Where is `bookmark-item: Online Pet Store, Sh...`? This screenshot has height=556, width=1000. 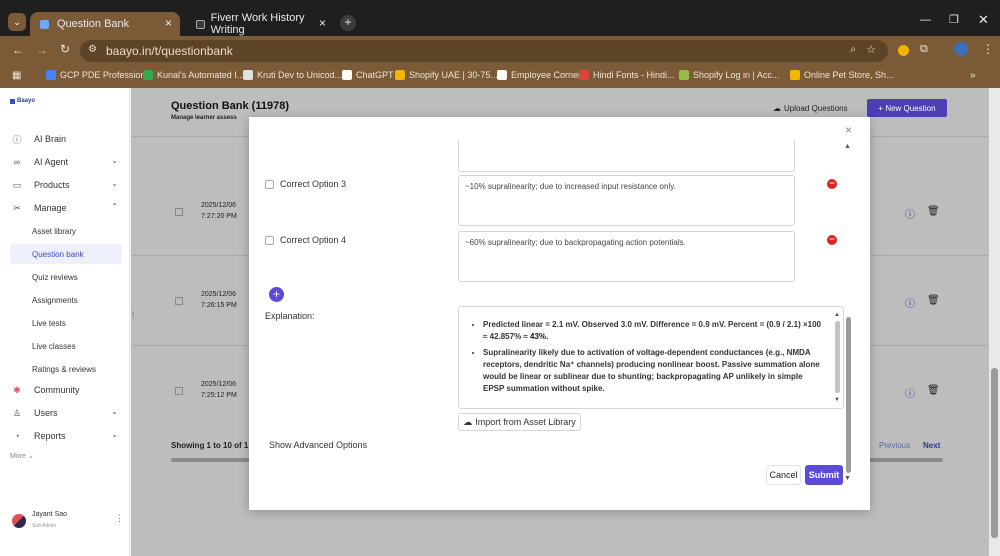 bookmark-item: Online Pet Store, Sh... is located at coordinates (842, 75).